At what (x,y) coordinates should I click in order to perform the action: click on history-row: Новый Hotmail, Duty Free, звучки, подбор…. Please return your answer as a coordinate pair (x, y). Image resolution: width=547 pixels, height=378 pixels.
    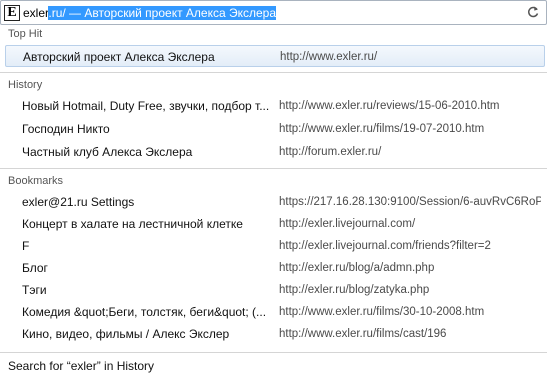
    Looking at the image, I should click on (275, 106).